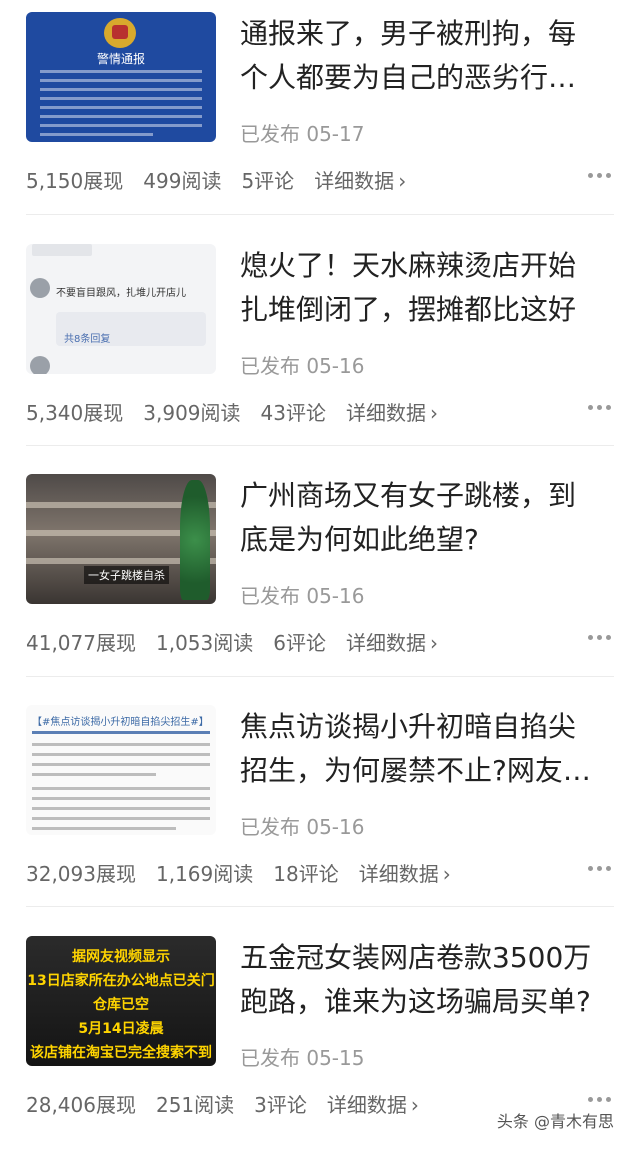 The width and height of the screenshot is (640, 1166). Describe the element at coordinates (195, 540) in the screenshot. I see `christmas-tree-icon` at that location.